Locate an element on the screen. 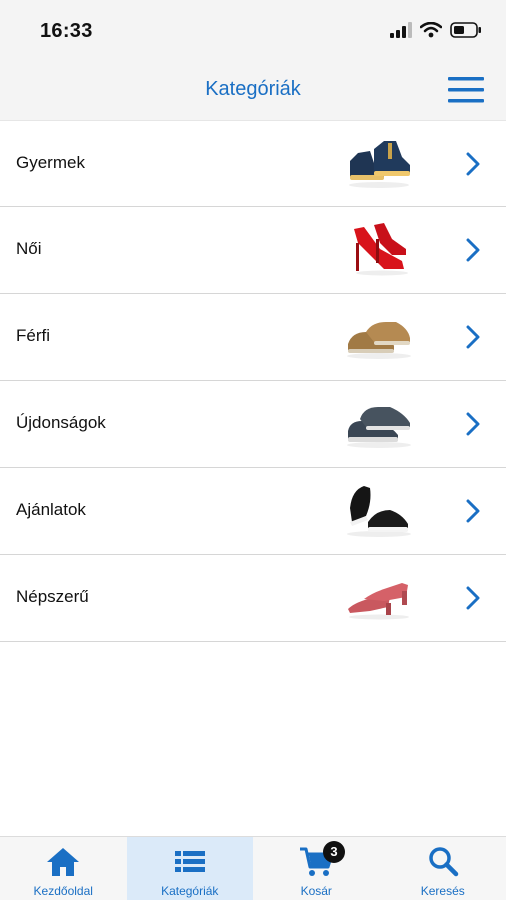  menu-button is located at coordinates (466, 90).